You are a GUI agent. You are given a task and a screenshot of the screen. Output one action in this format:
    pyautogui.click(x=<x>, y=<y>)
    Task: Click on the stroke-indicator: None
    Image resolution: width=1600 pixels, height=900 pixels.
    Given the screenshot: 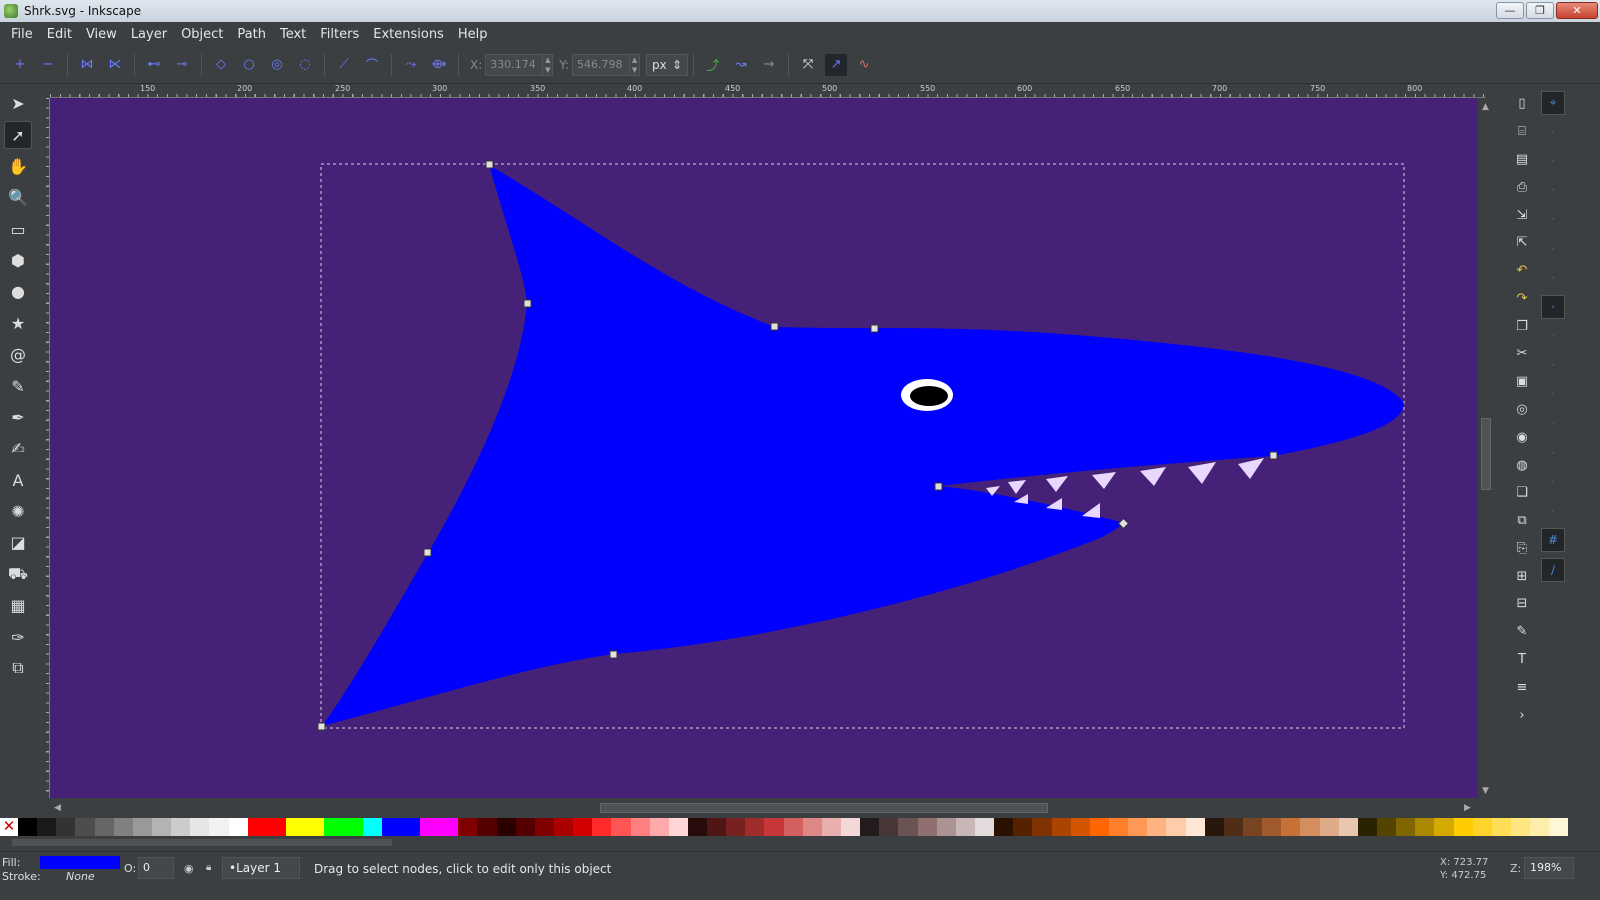 What is the action you would take?
    pyautogui.click(x=80, y=876)
    